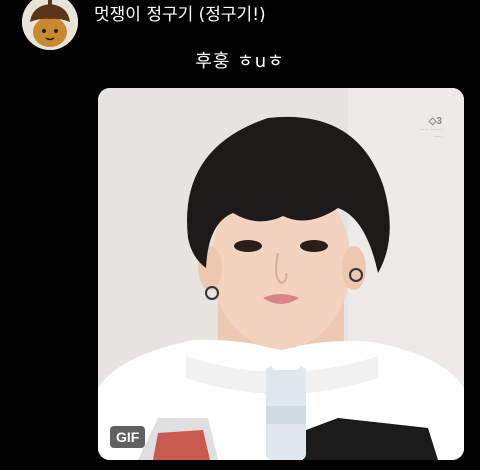 This screenshot has width=480, height=470. I want to click on avatar, so click(50, 25).